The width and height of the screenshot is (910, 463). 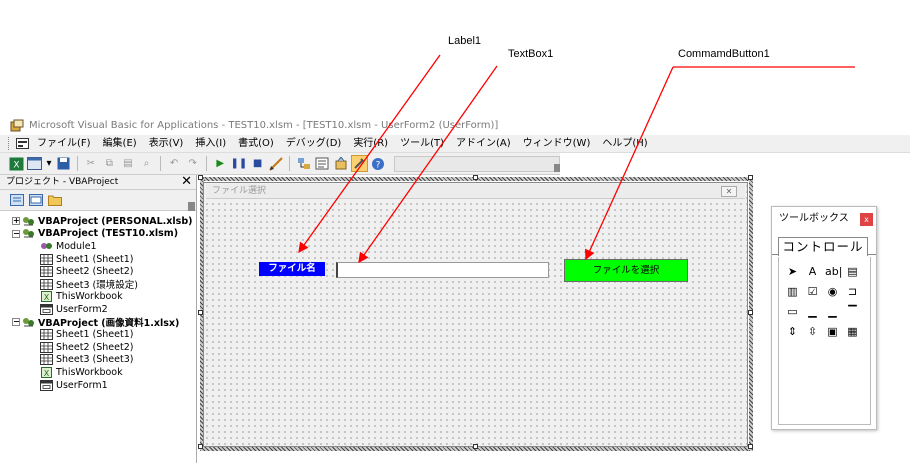 What do you see at coordinates (98, 385) in the screenshot?
I see `tree-item: UserForm1` at bounding box center [98, 385].